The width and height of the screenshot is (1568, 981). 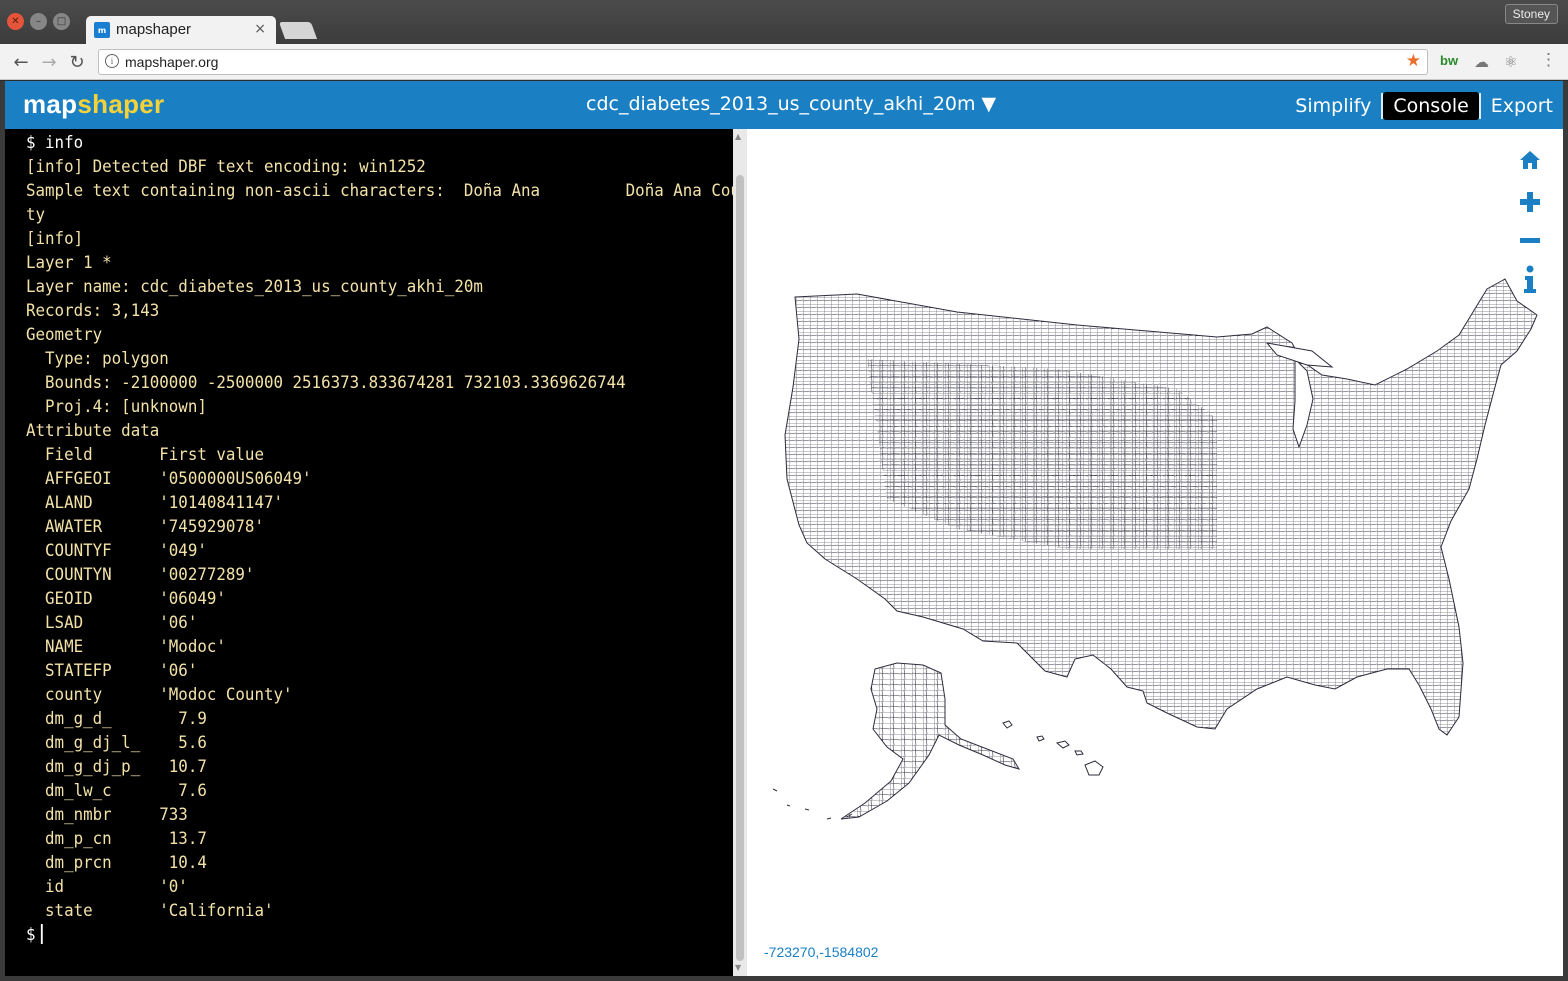 What do you see at coordinates (1530, 241) in the screenshot?
I see `zoom-out-icon` at bounding box center [1530, 241].